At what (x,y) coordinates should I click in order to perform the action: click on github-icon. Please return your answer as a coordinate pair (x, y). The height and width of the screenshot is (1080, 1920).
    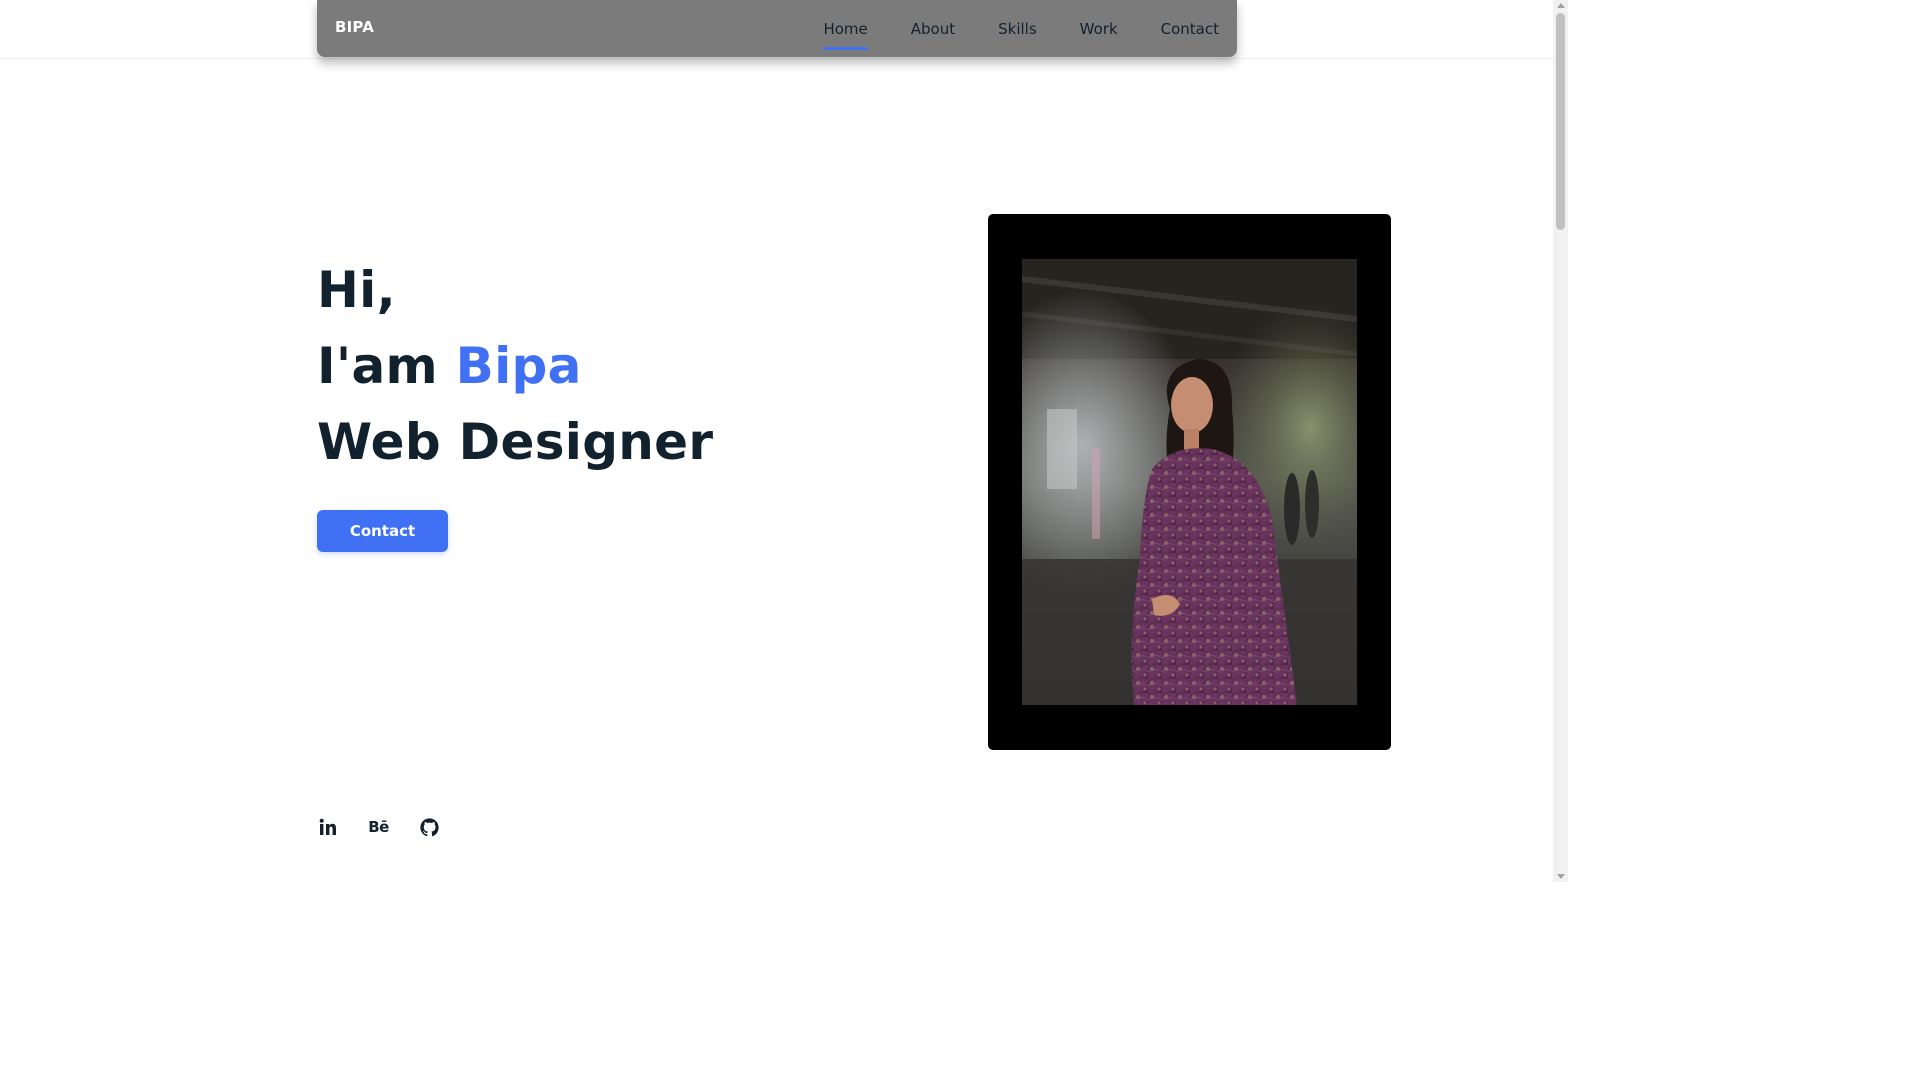
    Looking at the image, I should click on (429, 827).